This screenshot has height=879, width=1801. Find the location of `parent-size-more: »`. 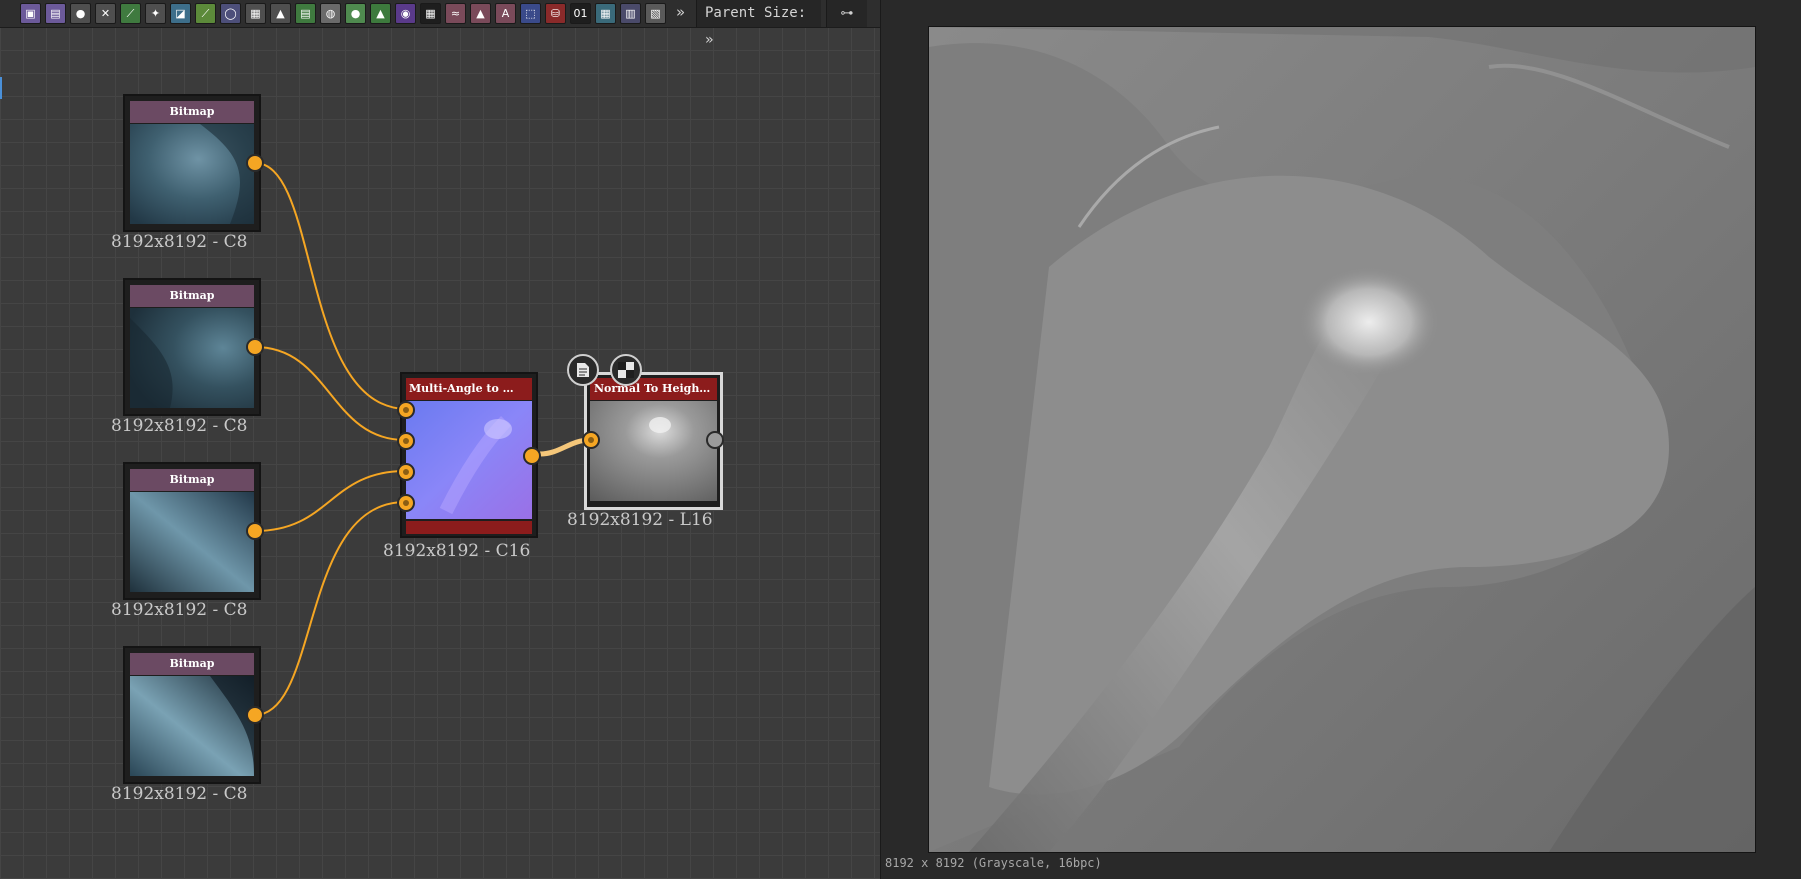

parent-size-more: » is located at coordinates (709, 40).